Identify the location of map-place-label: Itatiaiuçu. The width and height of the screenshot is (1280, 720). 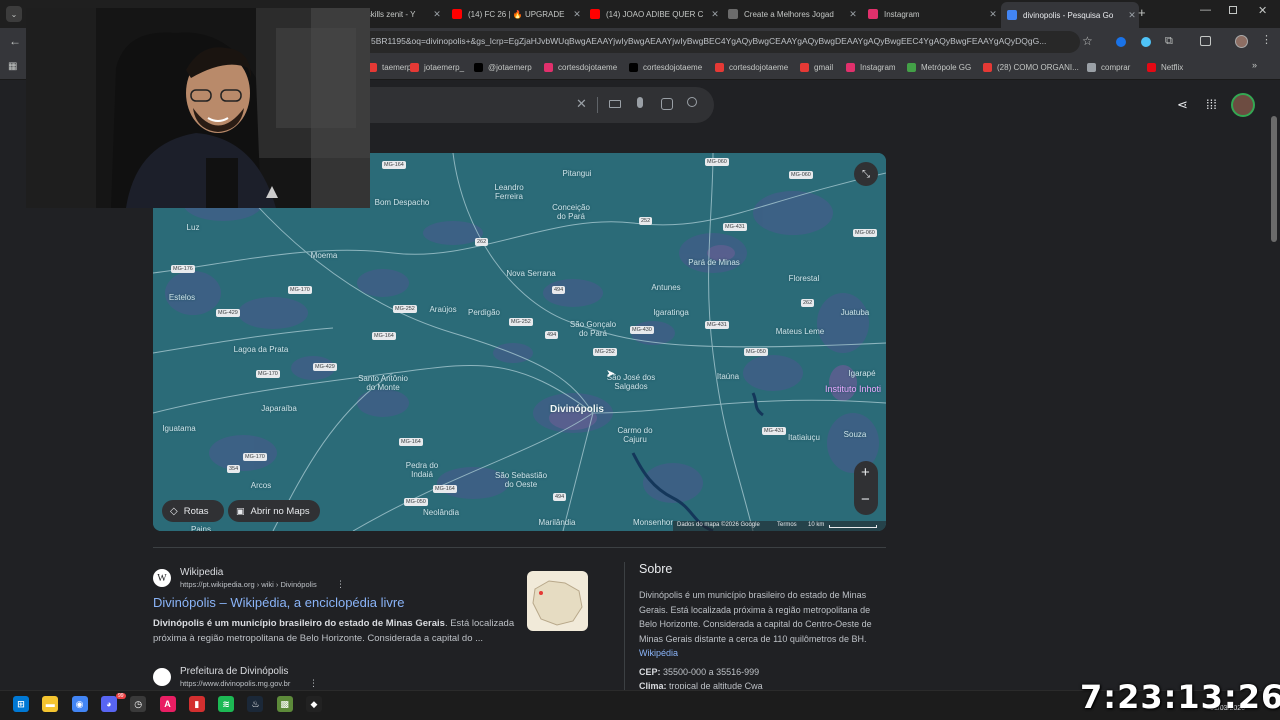
(804, 437).